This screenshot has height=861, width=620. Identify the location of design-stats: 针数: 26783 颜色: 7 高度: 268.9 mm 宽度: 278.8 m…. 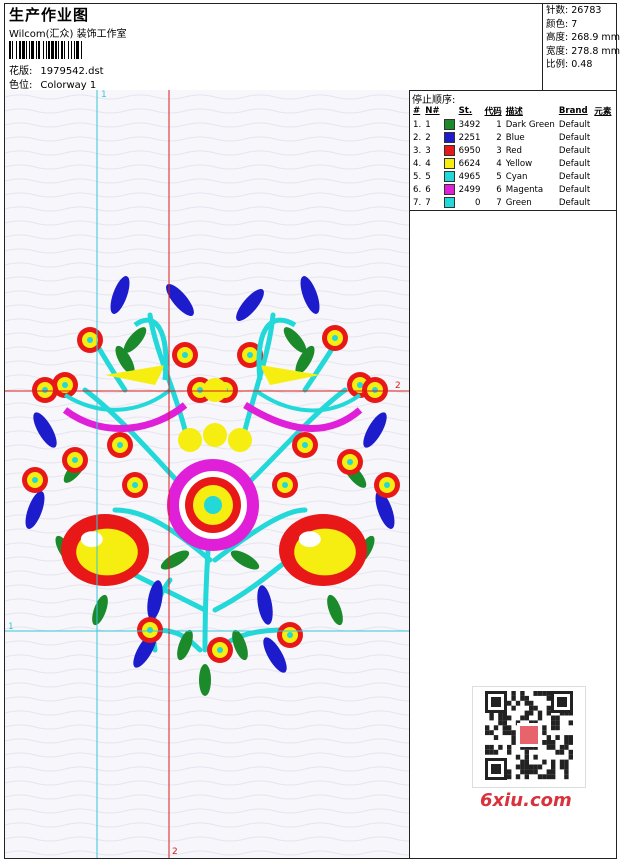
(581, 47).